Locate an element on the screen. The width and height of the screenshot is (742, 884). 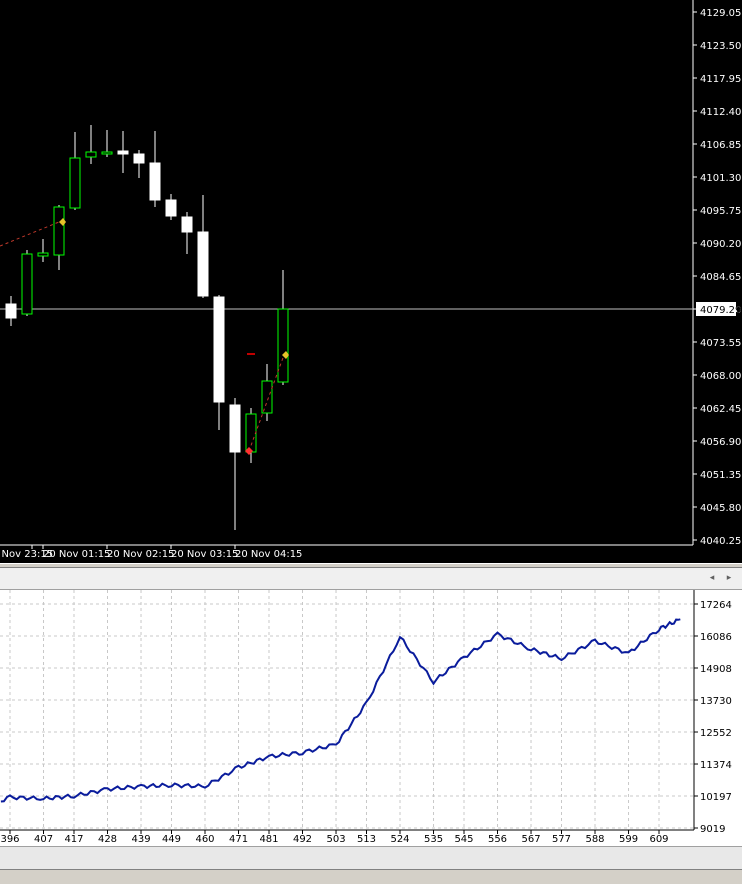
balance-x-tick-label: 449 is located at coordinates (171, 839).